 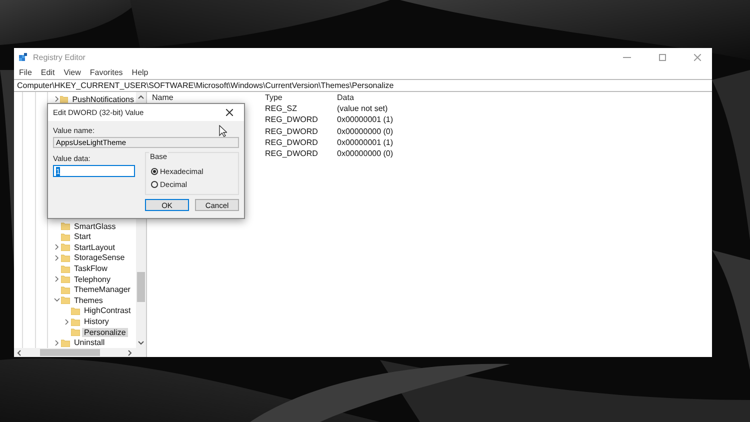 I want to click on tree-item: SmartGlass, so click(x=95, y=226).